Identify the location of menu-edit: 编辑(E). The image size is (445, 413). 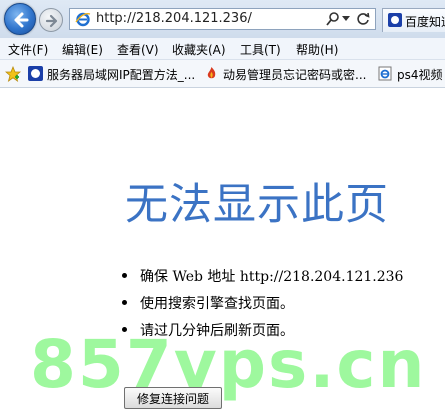
(82, 49).